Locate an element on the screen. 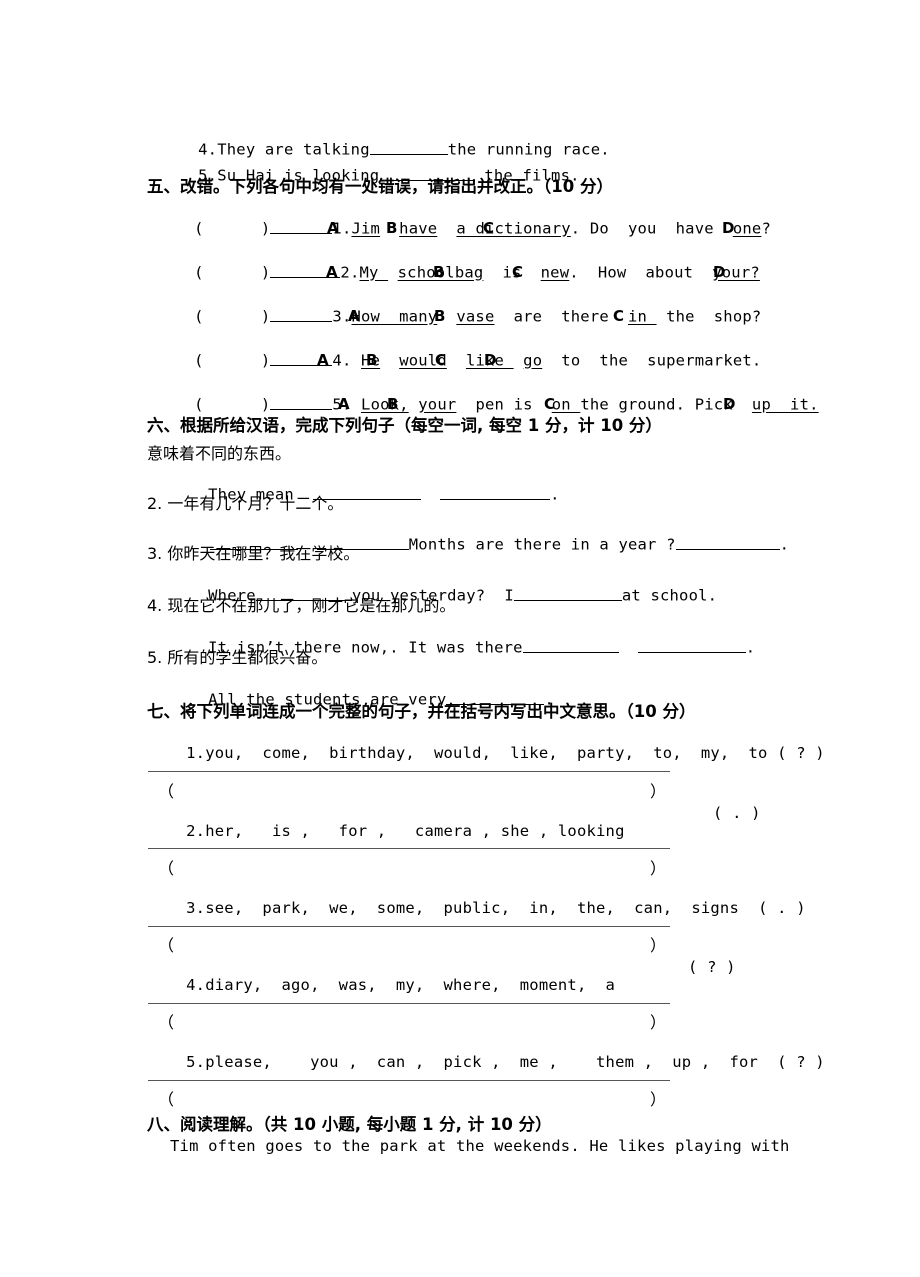 The width and height of the screenshot is (920, 1277). underlined-c: on is located at coordinates (566, 404).